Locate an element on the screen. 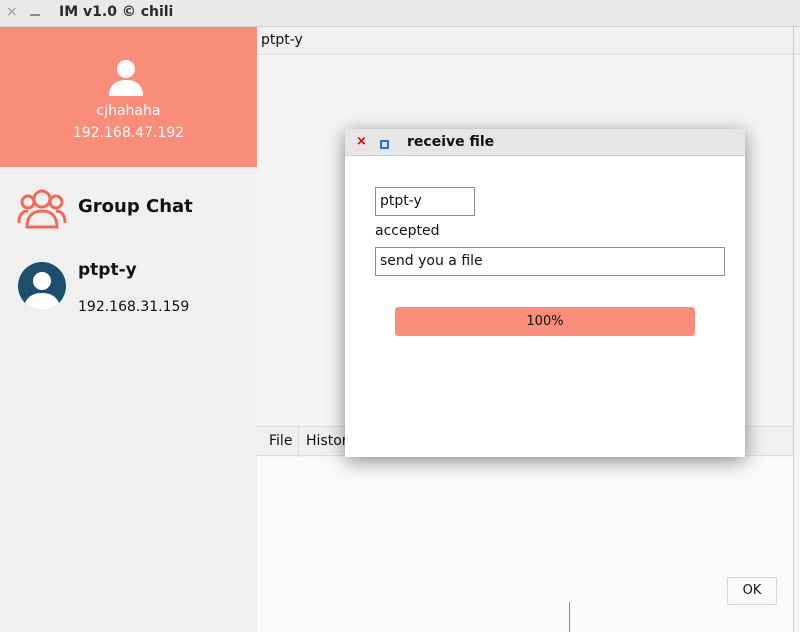 Image resolution: width=800 pixels, height=632 pixels. tab-file: File is located at coordinates (281, 442).